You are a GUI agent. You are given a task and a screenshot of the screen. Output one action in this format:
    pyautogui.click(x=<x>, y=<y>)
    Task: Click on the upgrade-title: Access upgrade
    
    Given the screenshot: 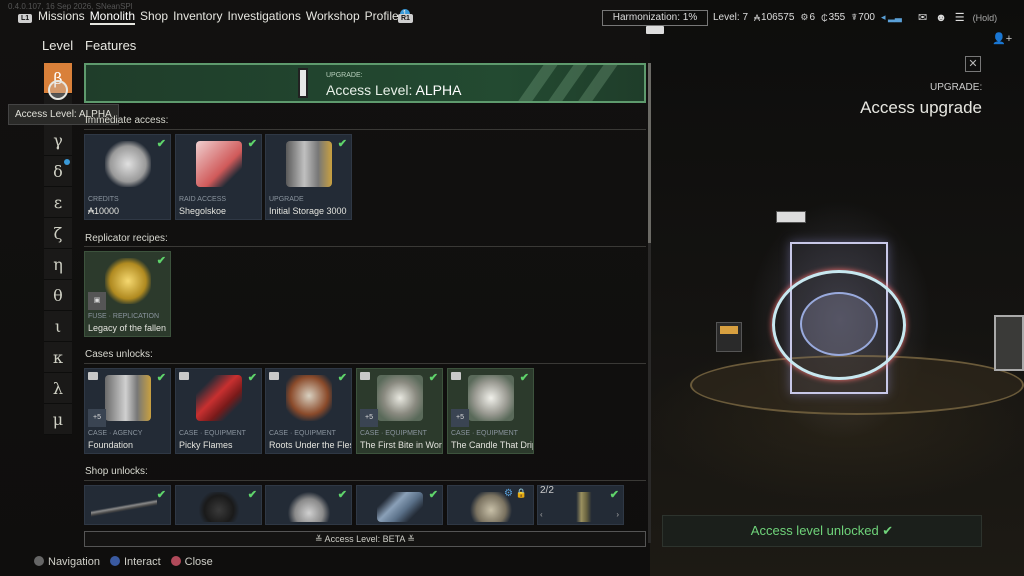 What is the action you would take?
    pyautogui.click(x=921, y=107)
    